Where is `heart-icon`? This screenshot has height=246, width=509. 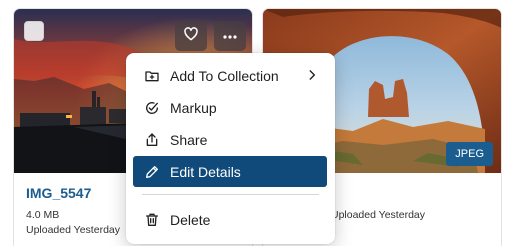
heart-icon is located at coordinates (191, 36).